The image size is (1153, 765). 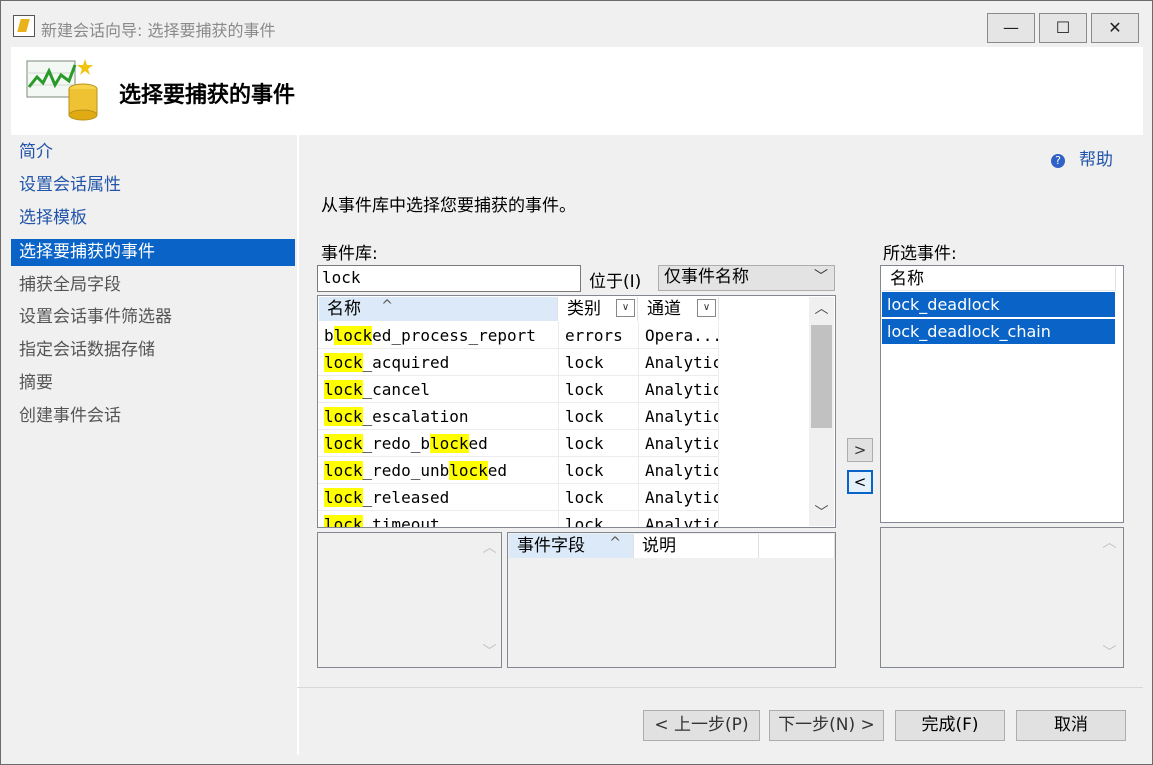 What do you see at coordinates (87, 350) in the screenshot?
I see `nav-item-data-storage: 指定会话数据存储` at bounding box center [87, 350].